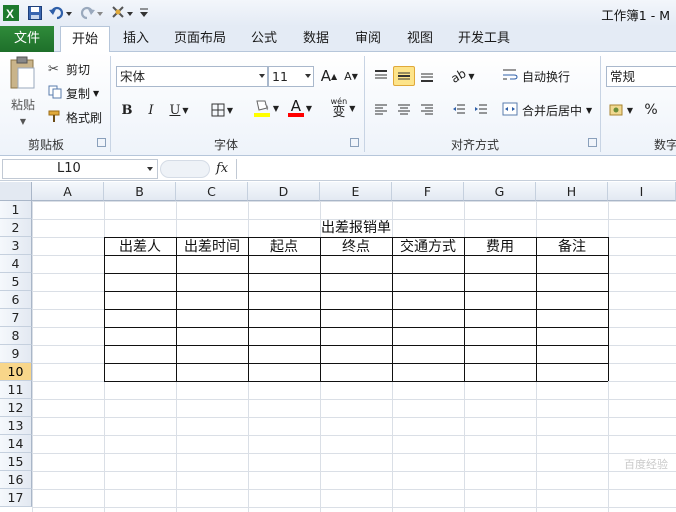 Image resolution: width=676 pixels, height=512 pixels. I want to click on tab-data: 数据, so click(316, 39).